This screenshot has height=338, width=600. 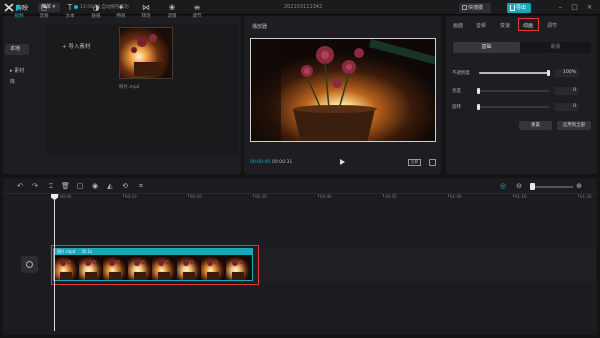 I want to click on tool-adjust: ≡ 调节, so click(x=197, y=12).